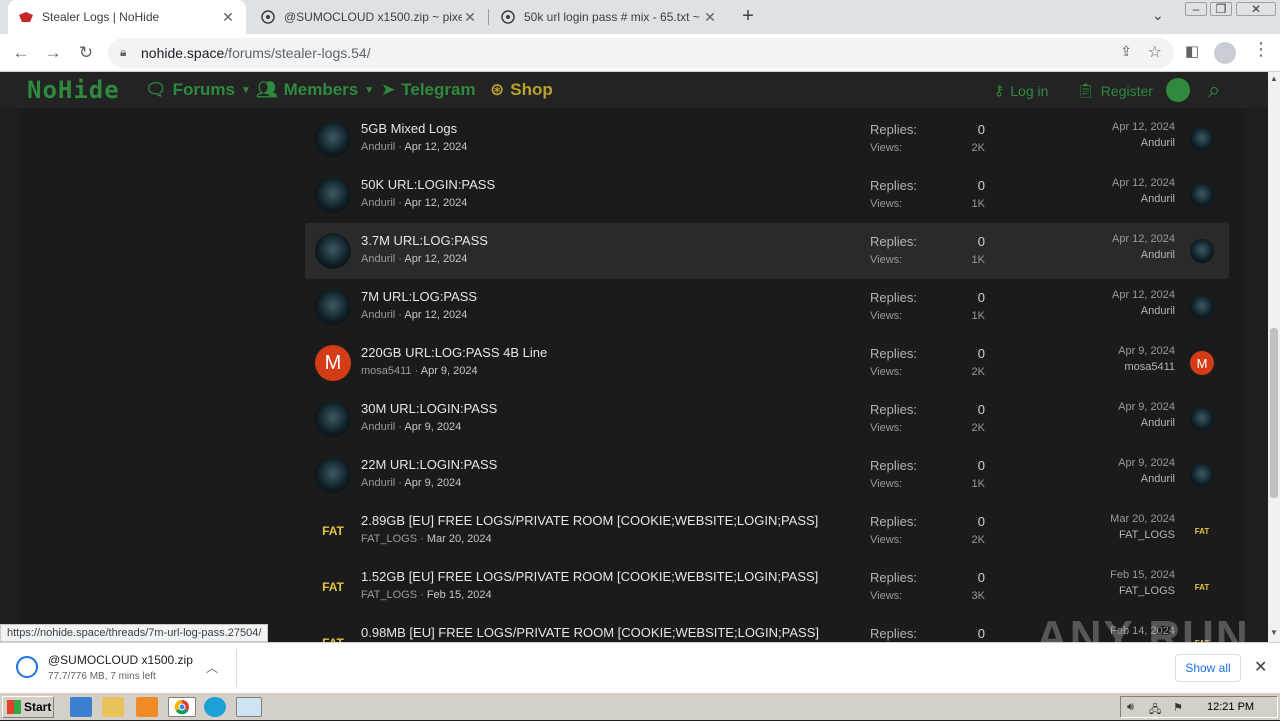  Describe the element at coordinates (419, 296) in the screenshot. I see `thread-title: 7M URL:LOG:PASS` at that location.